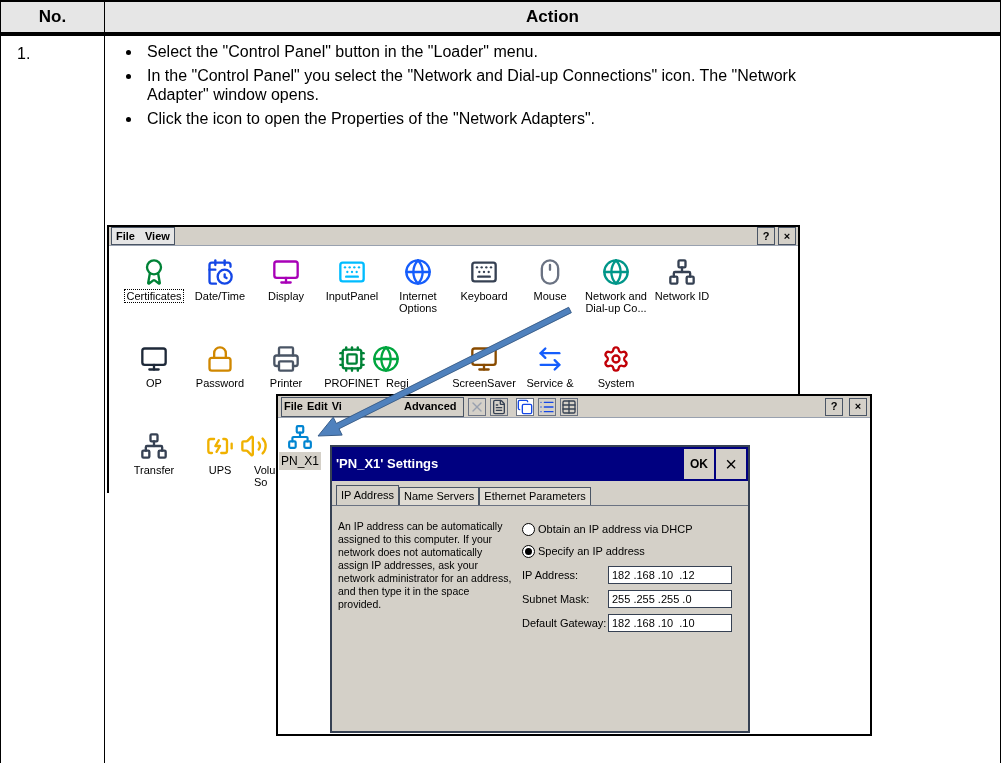 The height and width of the screenshot is (763, 1001). I want to click on settings-icon, so click(616, 359).